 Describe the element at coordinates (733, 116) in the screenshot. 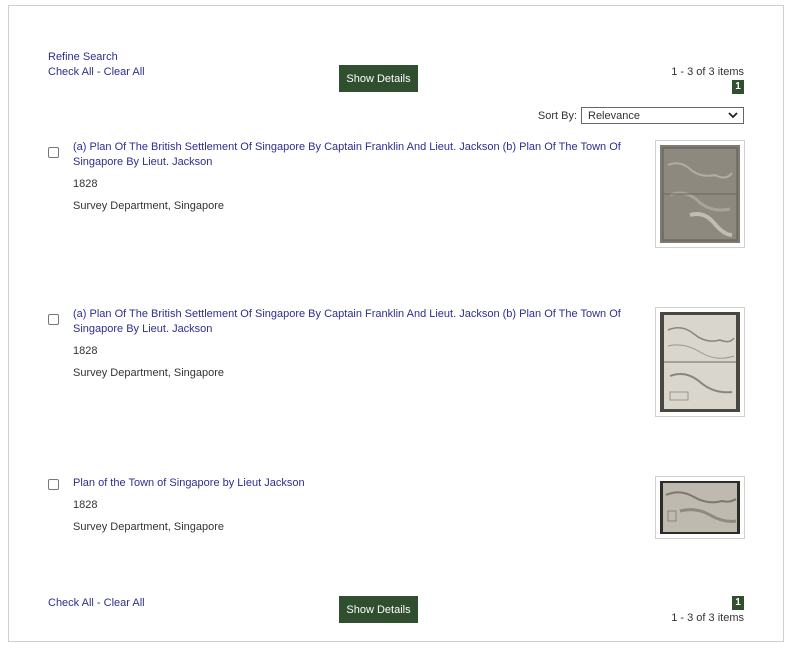

I see `chevron-down-icon` at that location.